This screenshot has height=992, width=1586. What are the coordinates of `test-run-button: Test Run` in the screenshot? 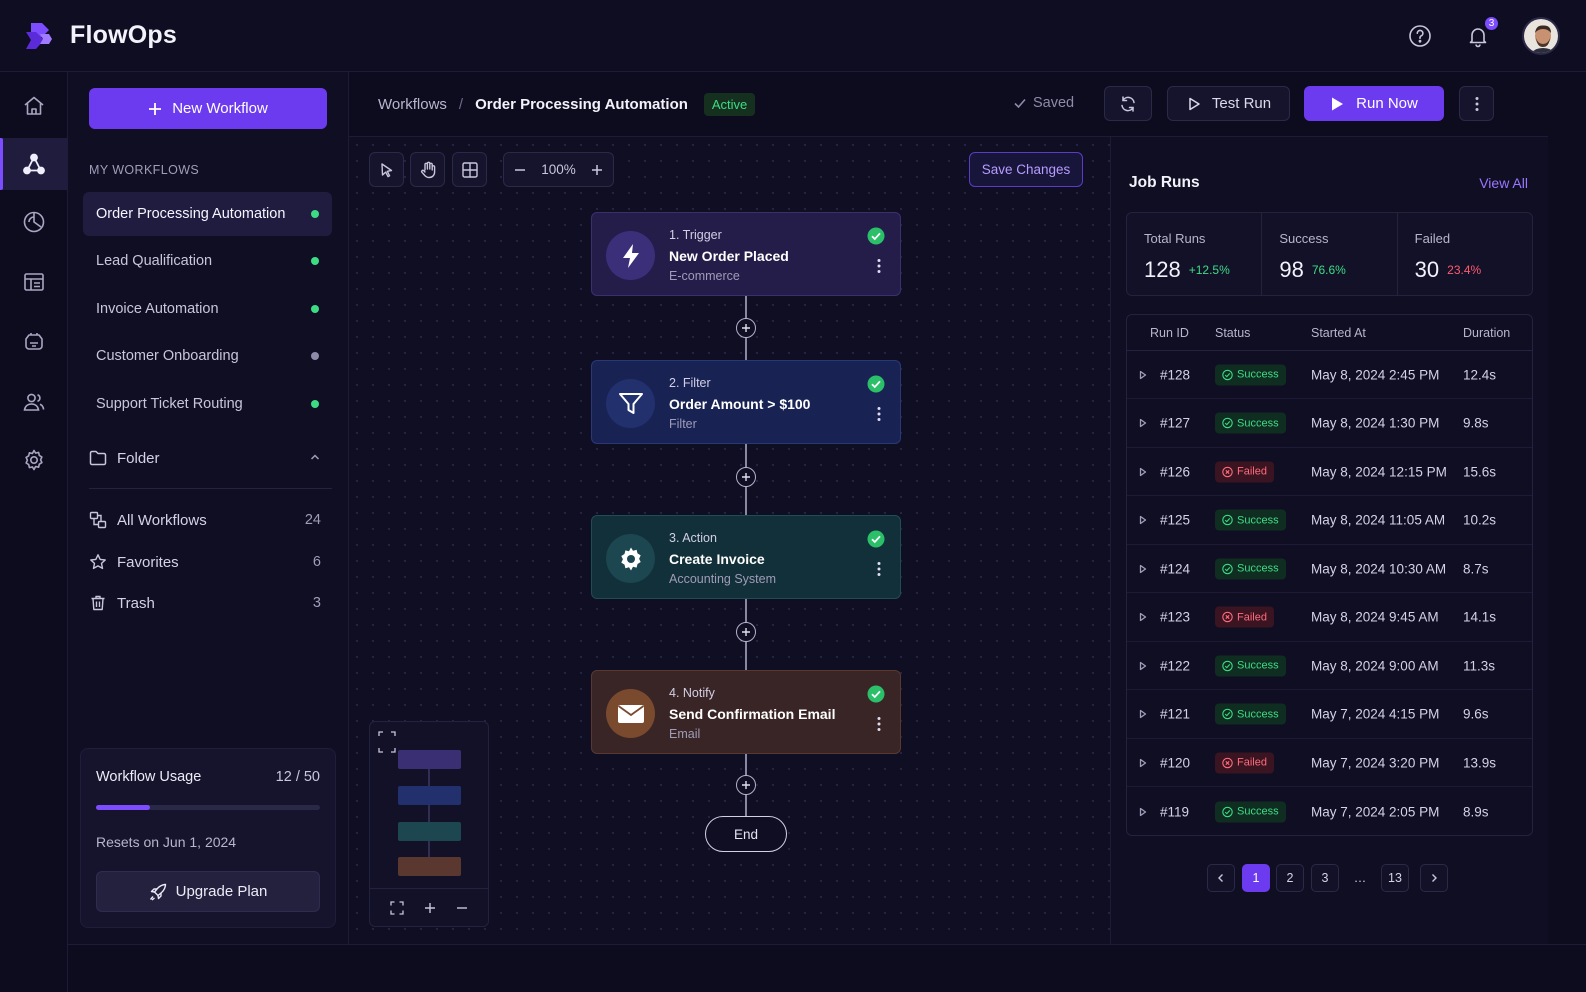 It's located at (1228, 103).